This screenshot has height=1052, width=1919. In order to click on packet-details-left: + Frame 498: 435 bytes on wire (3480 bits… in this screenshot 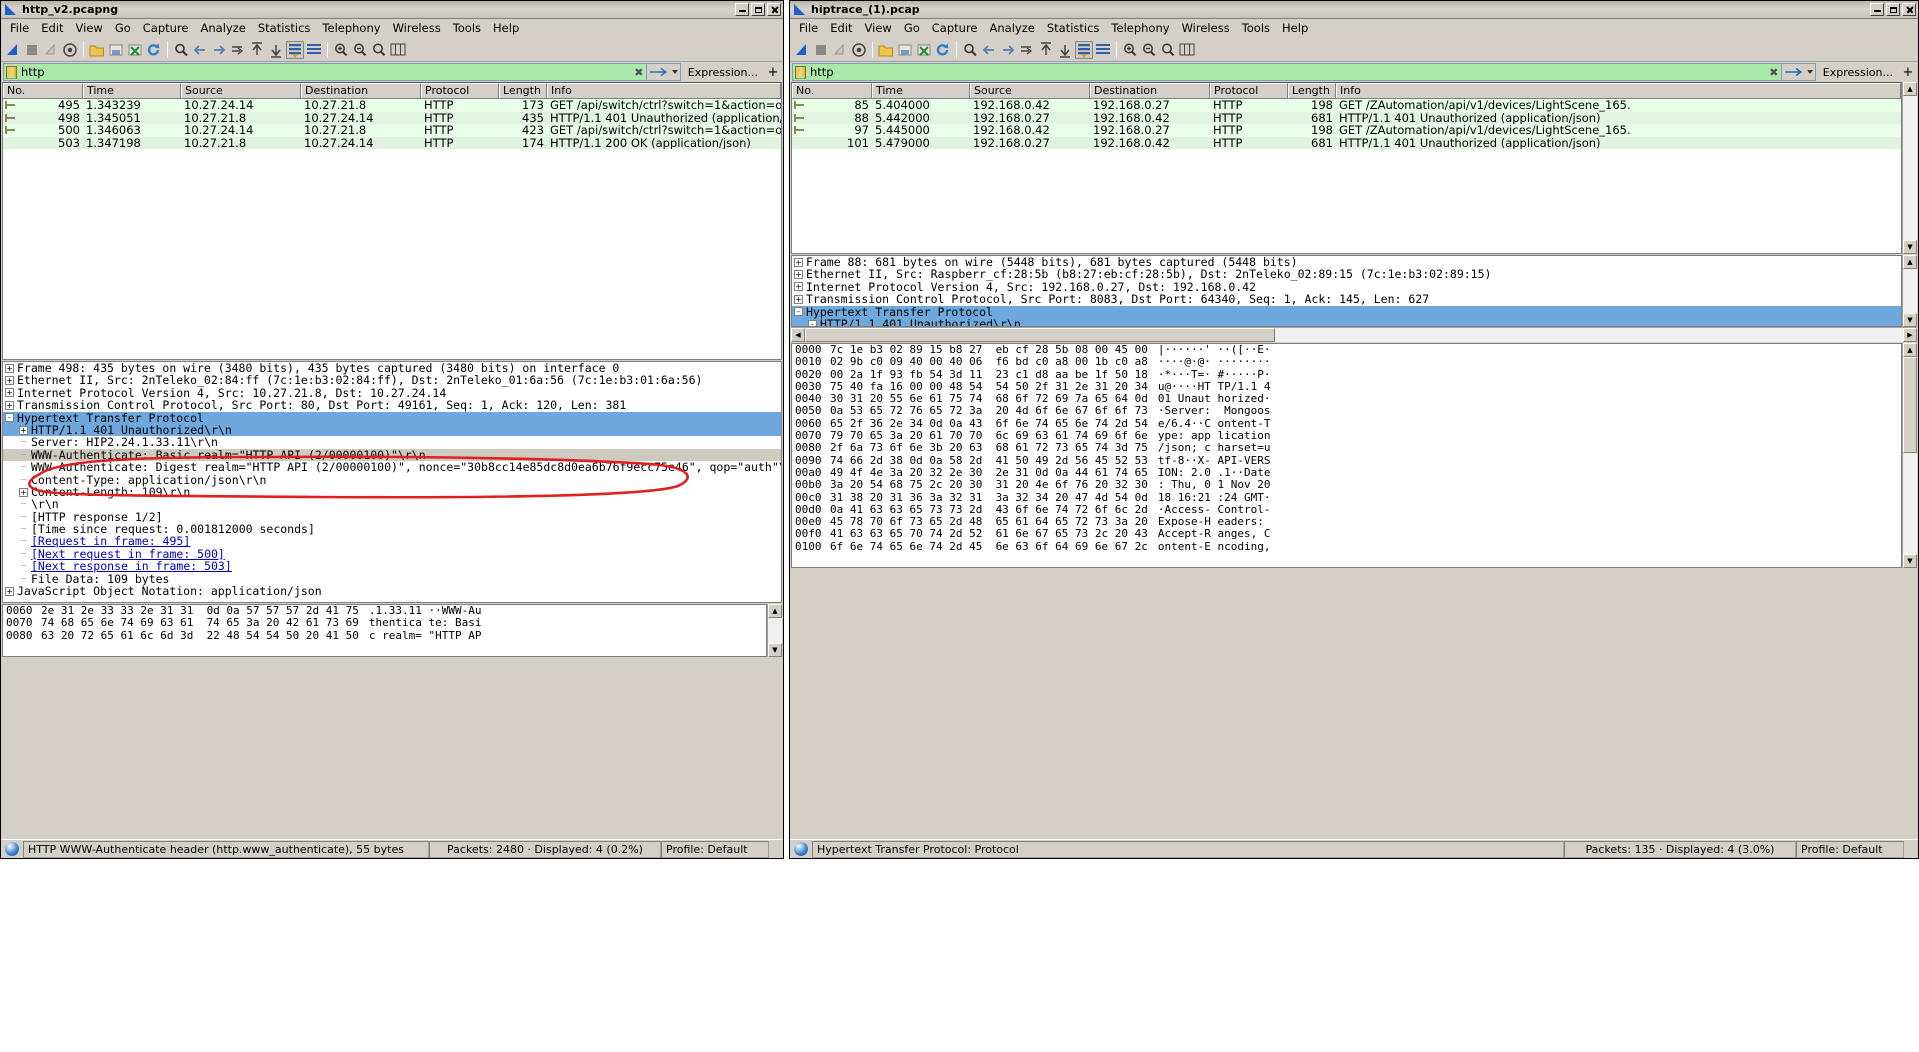, I will do `click(392, 482)`.